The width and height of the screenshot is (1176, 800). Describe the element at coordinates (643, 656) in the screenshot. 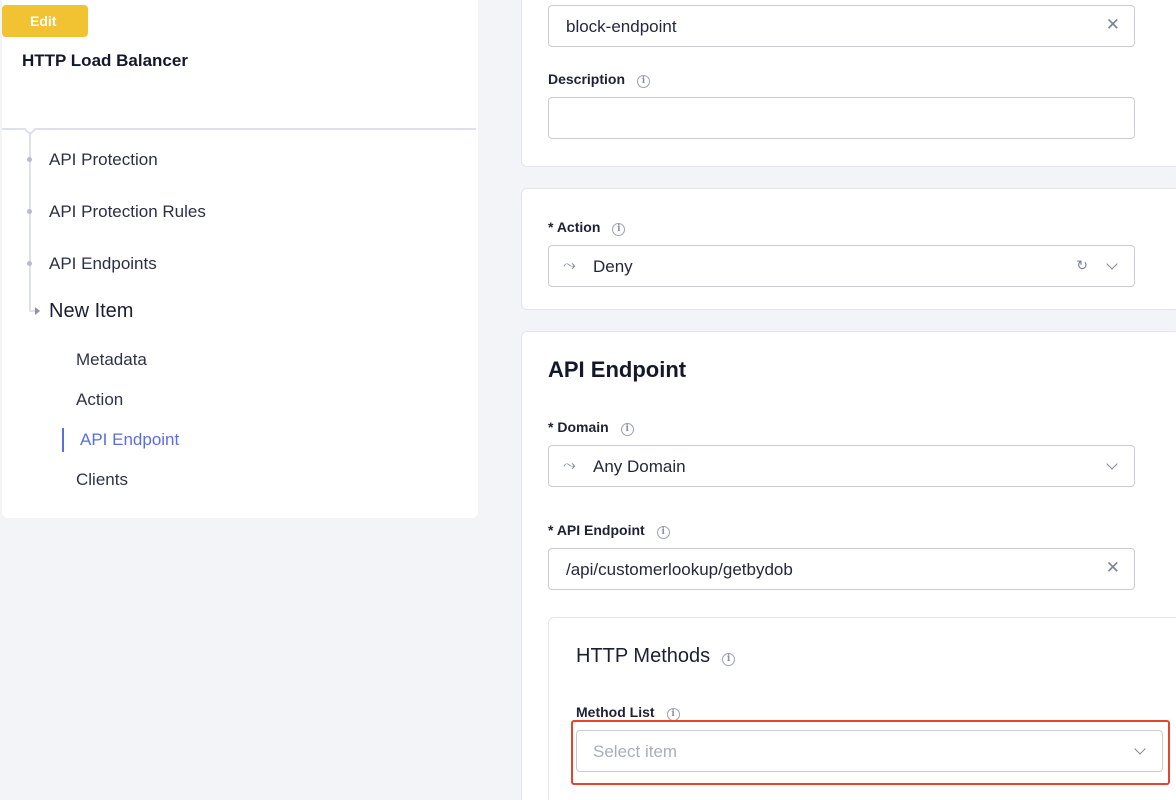

I see `http-methods-title-text: HTTP Methods` at that location.